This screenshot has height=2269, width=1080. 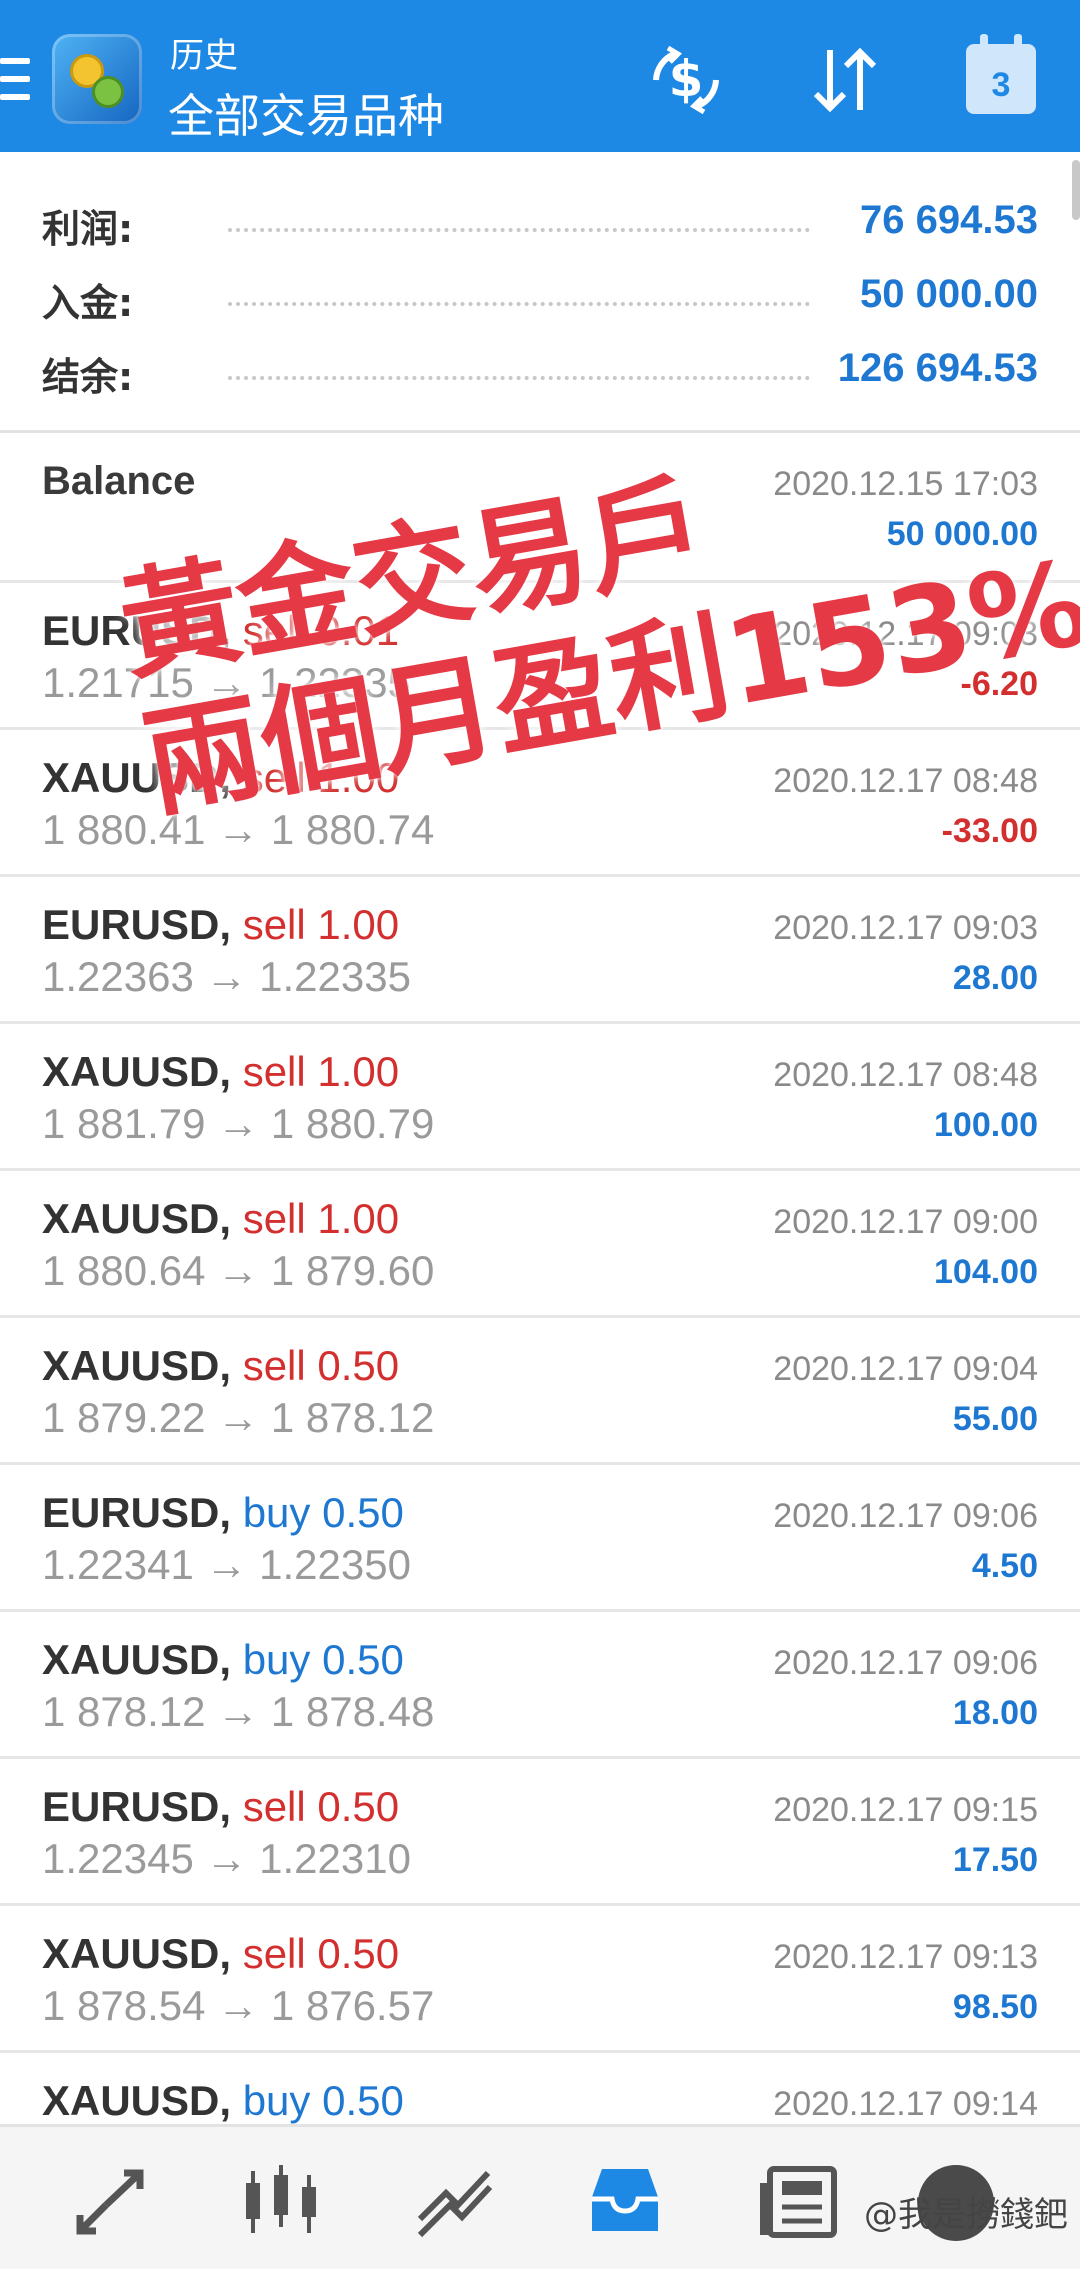 I want to click on trade-prices: 1 881.79 → 1 880.79, so click(x=238, y=1123).